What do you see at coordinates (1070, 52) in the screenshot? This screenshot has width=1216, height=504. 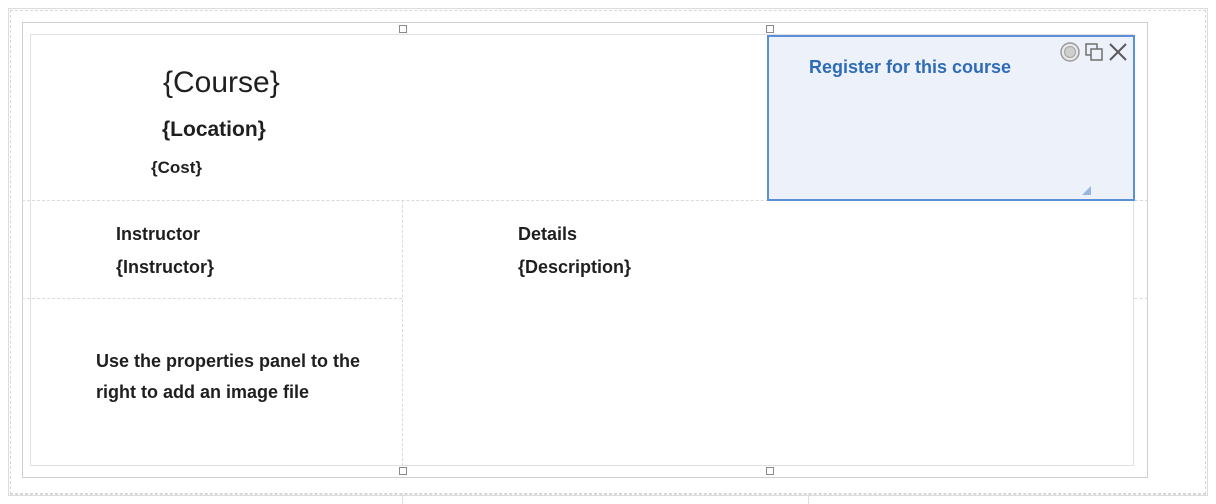 I see `settings-icon` at bounding box center [1070, 52].